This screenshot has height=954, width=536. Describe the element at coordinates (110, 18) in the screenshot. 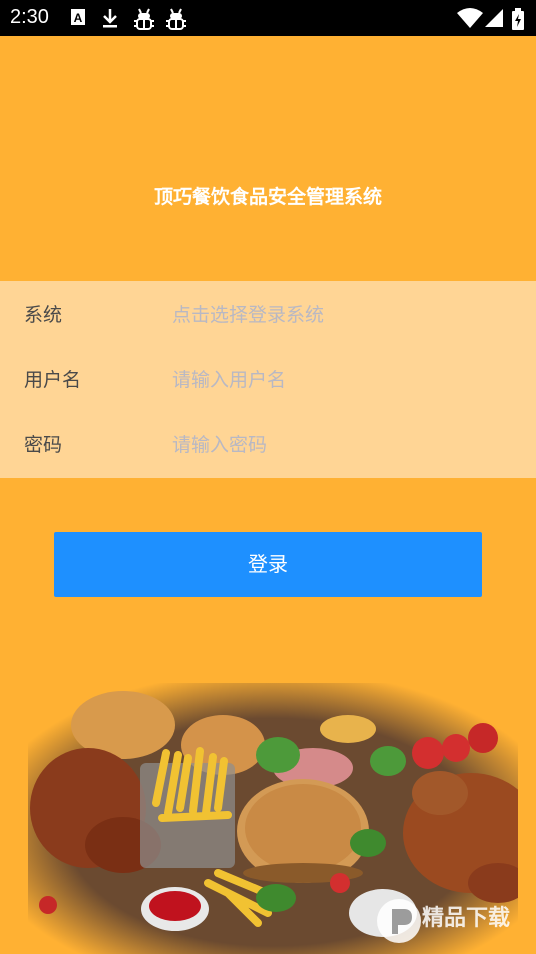

I see `download-icon` at that location.